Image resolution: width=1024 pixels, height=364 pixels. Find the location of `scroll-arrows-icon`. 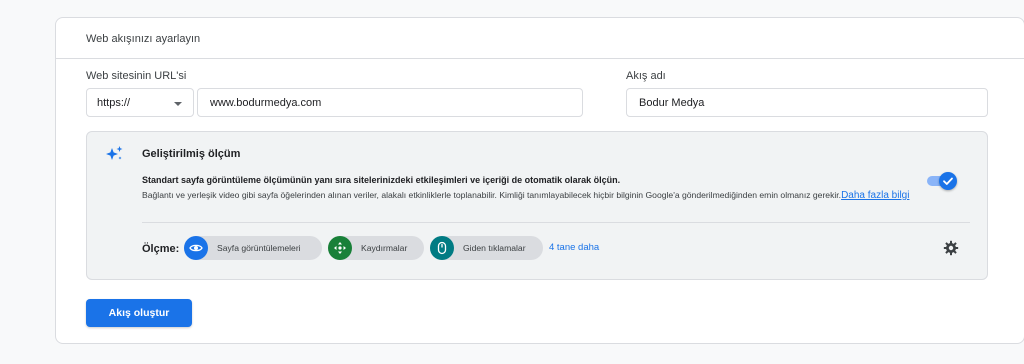

scroll-arrows-icon is located at coordinates (340, 248).